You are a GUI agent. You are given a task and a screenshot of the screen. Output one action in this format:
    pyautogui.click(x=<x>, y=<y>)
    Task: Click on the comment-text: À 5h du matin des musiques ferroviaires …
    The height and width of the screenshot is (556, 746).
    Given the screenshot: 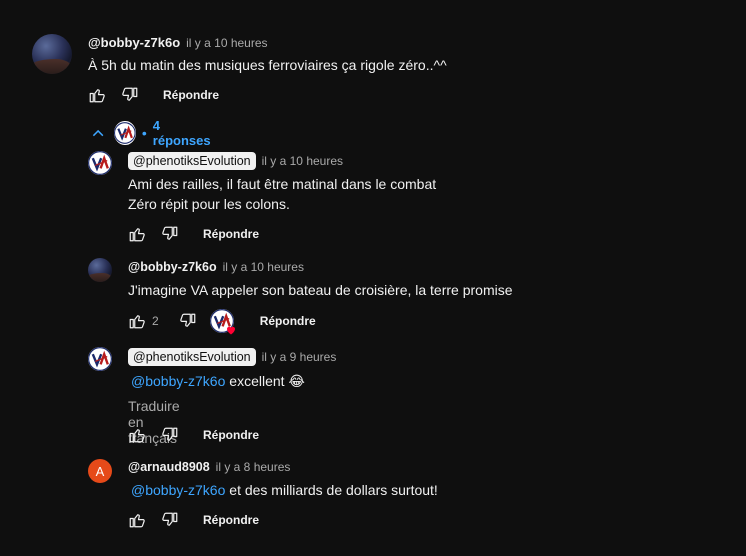 What is the action you would take?
    pyautogui.click(x=267, y=65)
    